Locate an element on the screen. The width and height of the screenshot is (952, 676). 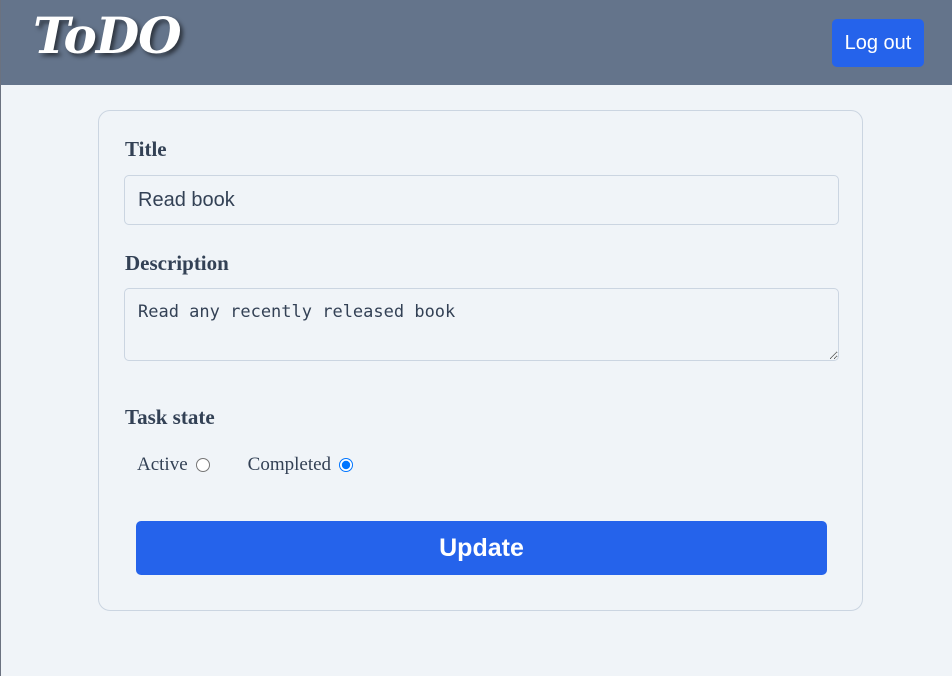
logout-button: Log out is located at coordinates (878, 43).